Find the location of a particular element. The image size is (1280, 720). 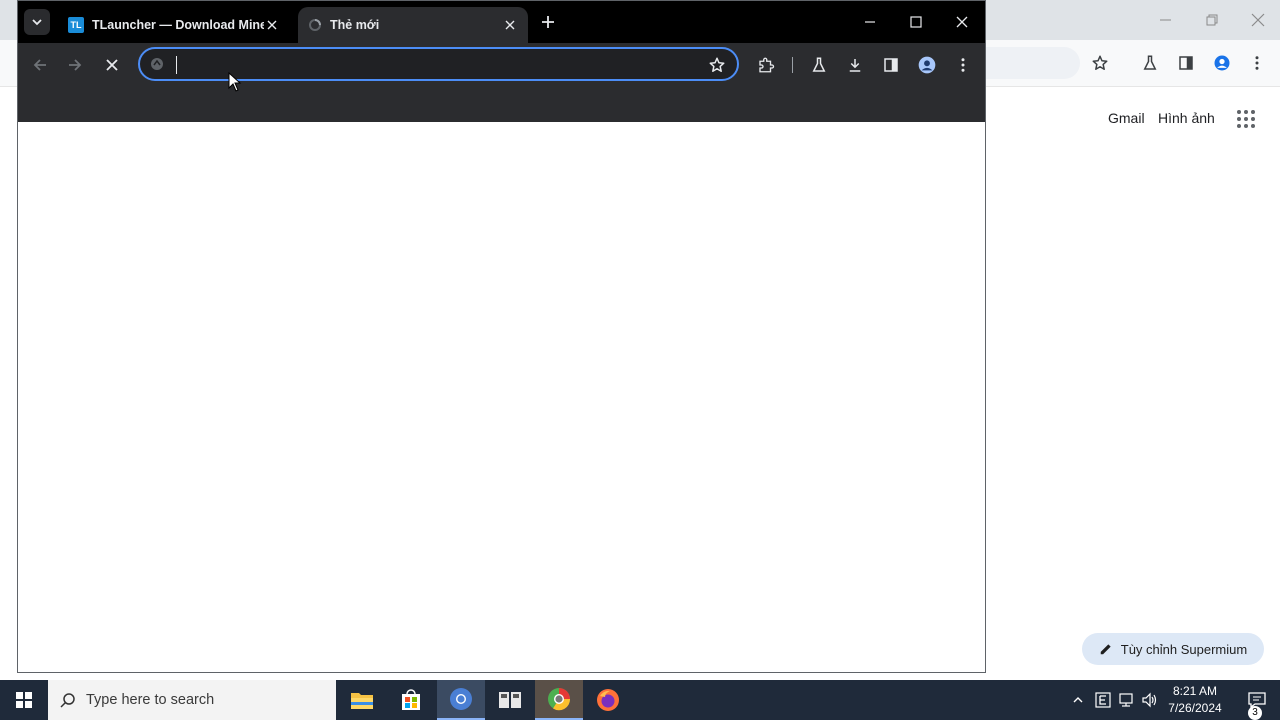

tab-title: TLauncher — Download Minec is located at coordinates (178, 25).